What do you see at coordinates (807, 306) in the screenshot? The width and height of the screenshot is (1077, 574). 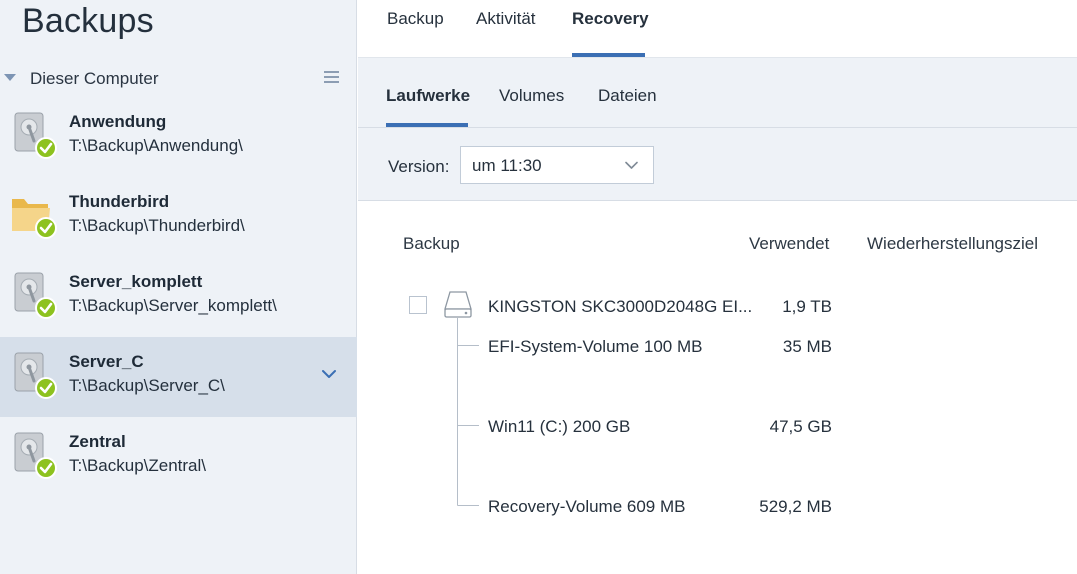 I see `drive-used: 1,9 TB` at bounding box center [807, 306].